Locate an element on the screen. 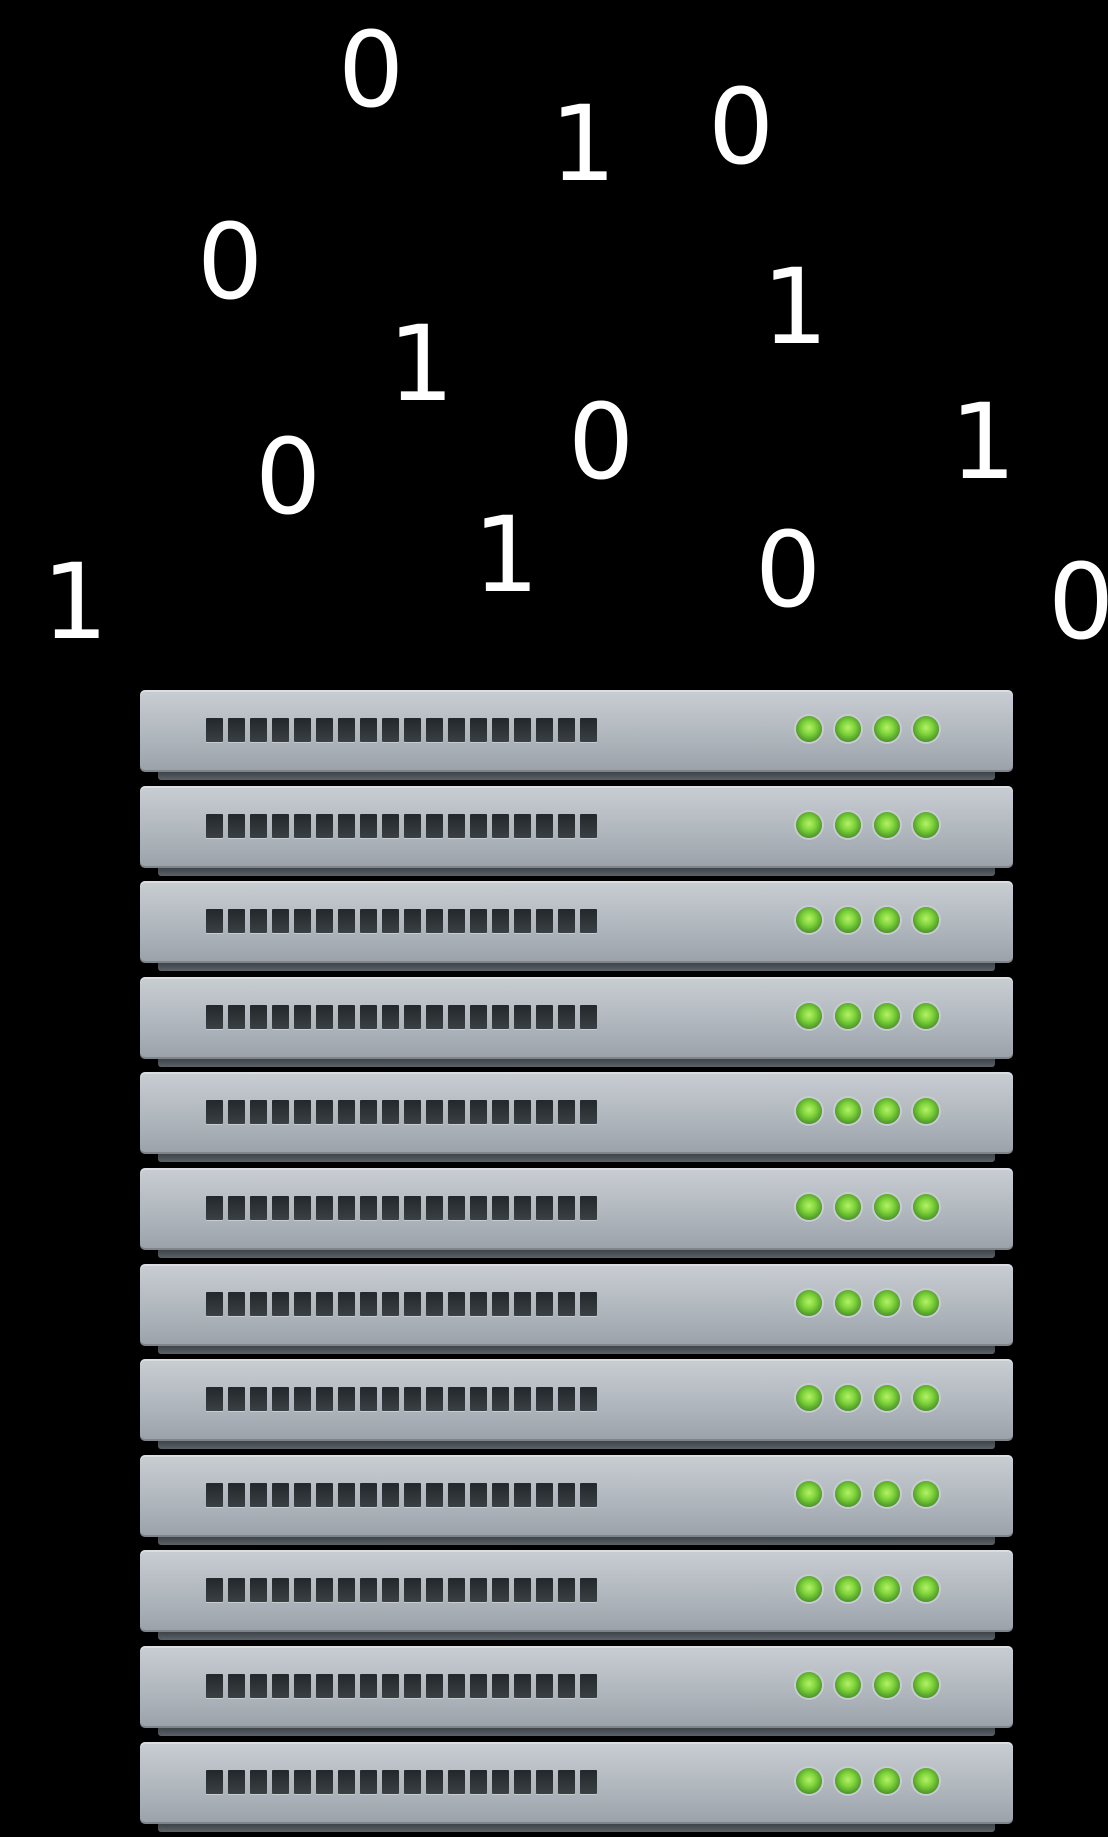 This screenshot has height=1837, width=1108. binary-digit: 0 is located at coordinates (230, 262).